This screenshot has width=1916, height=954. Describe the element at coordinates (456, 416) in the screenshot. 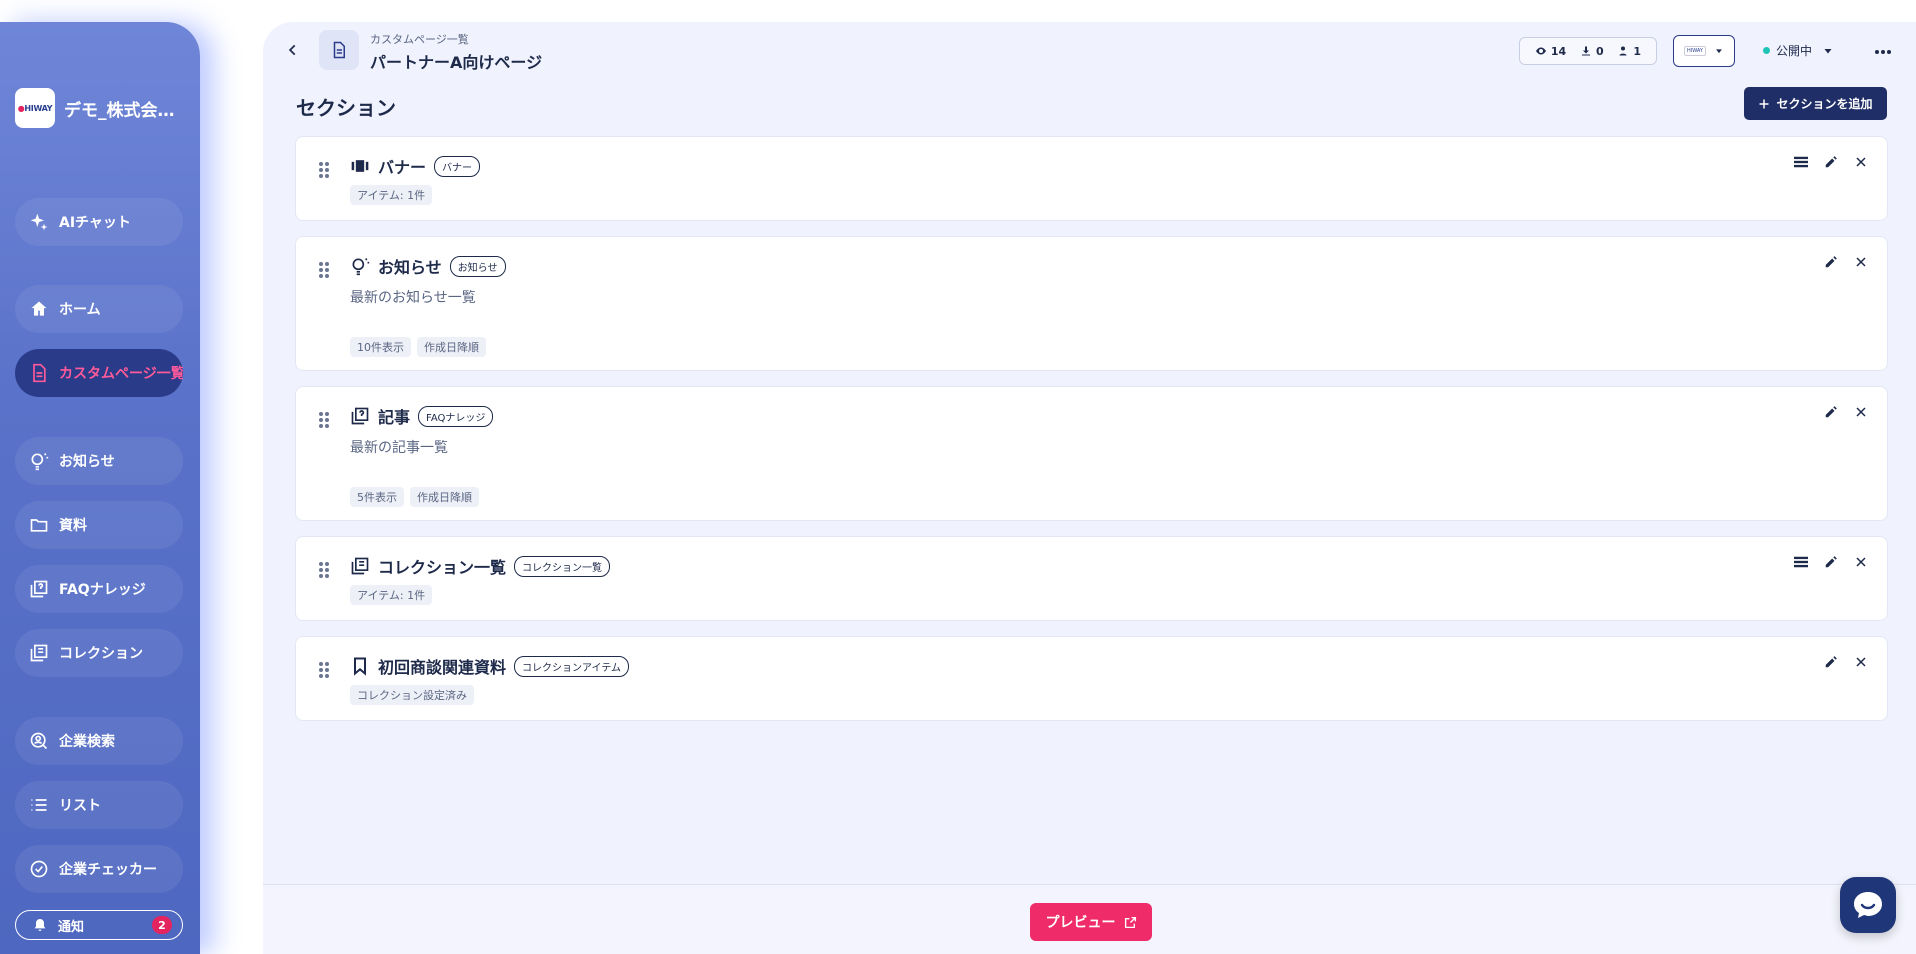

I see `section-type-tag: FAQナレッジ` at that location.